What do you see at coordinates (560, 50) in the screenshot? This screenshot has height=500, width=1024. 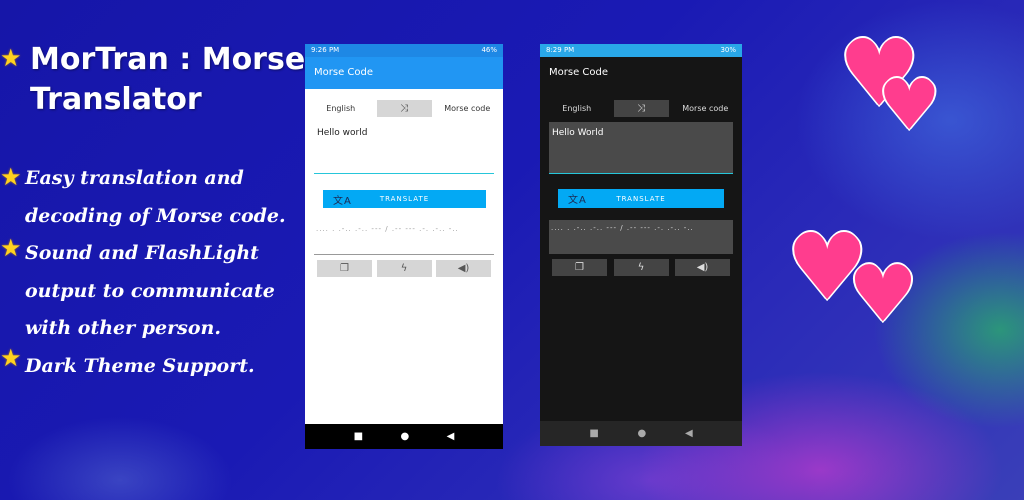 I see `status-time: 8:29 PM` at bounding box center [560, 50].